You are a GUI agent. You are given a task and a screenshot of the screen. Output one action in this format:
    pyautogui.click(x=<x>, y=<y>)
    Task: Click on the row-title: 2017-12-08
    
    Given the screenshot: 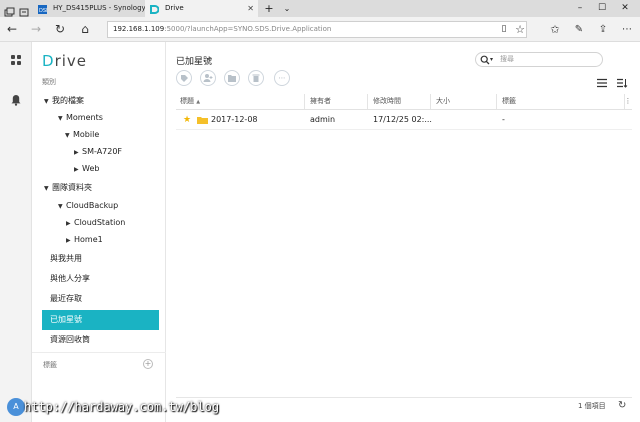 What is the action you would take?
    pyautogui.click(x=234, y=120)
    